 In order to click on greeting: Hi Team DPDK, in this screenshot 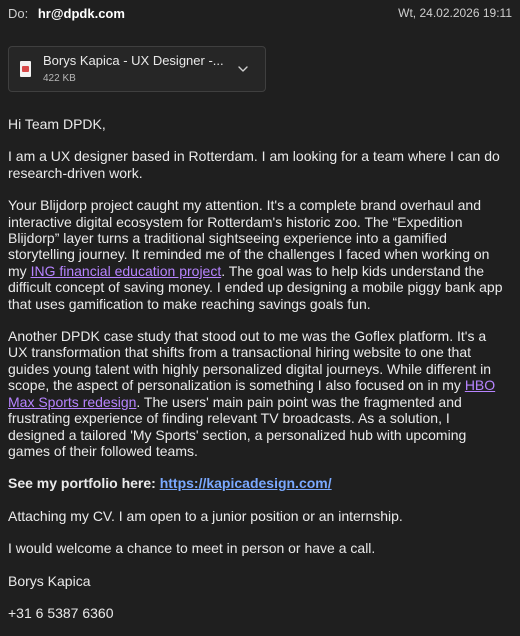, I will do `click(57, 124)`.